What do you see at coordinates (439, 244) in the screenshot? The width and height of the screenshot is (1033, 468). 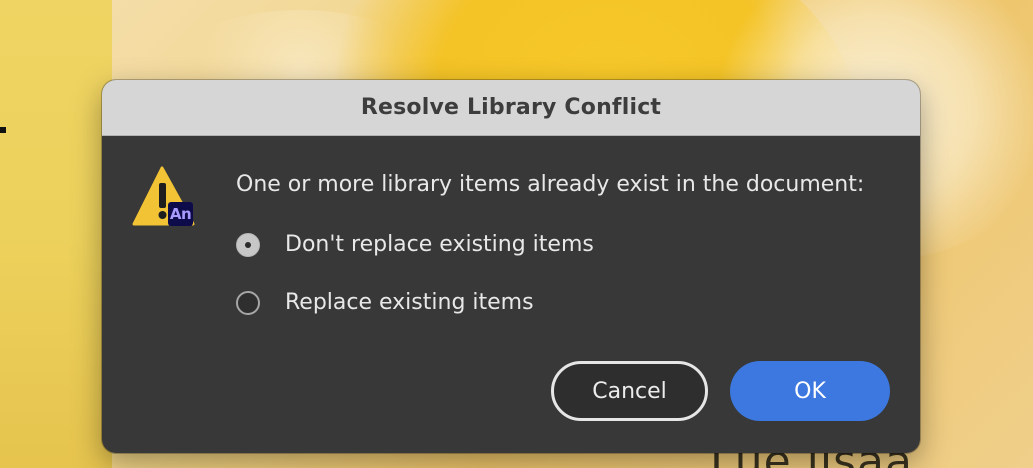 I see `option-label-dont-replace: Don't replace existing items` at bounding box center [439, 244].